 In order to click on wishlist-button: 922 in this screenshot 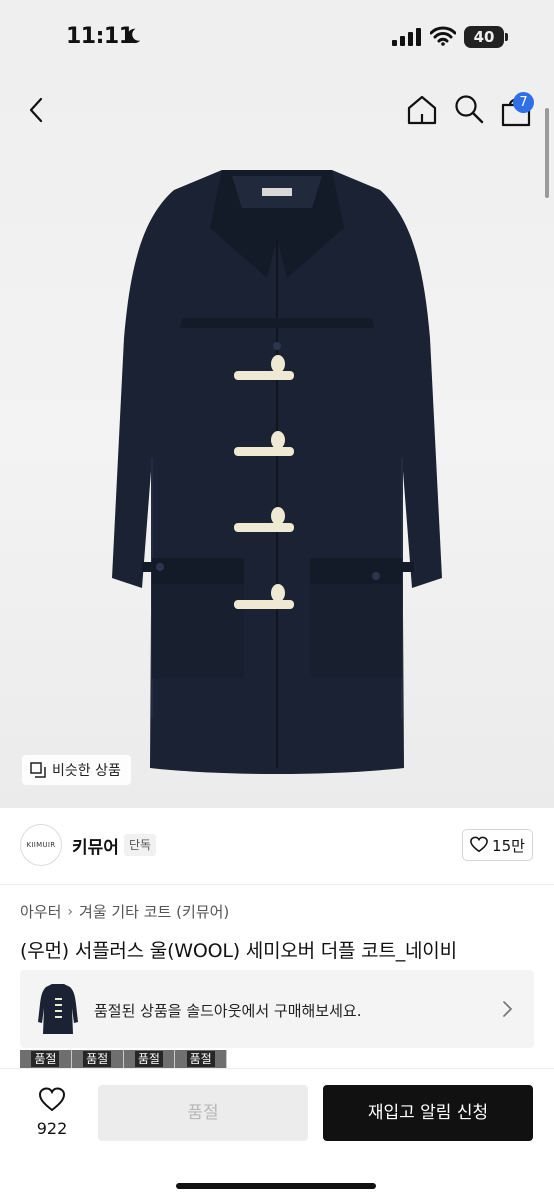, I will do `click(52, 1112)`.